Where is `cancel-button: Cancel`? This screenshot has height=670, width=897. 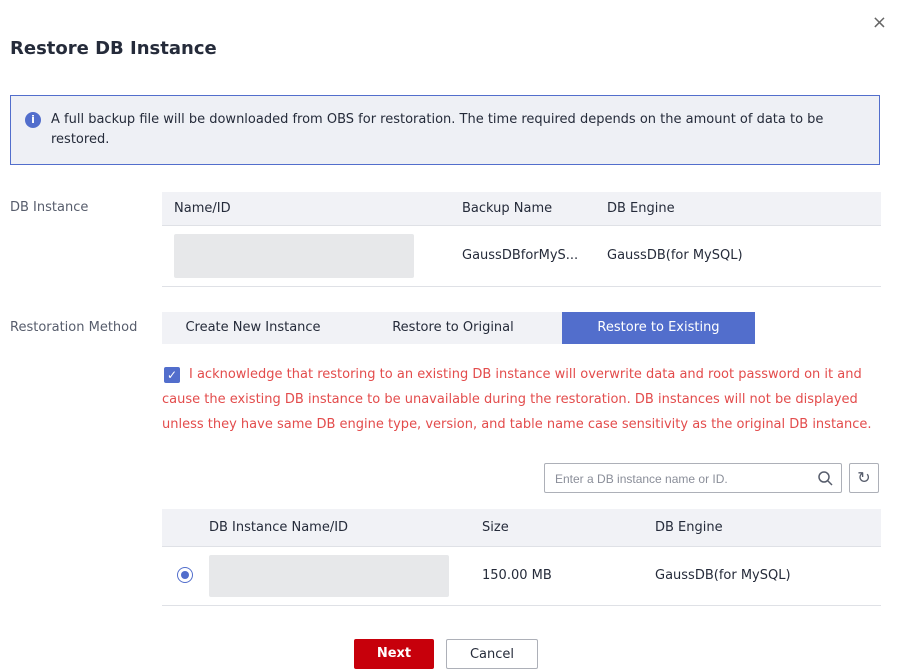 cancel-button: Cancel is located at coordinates (492, 654).